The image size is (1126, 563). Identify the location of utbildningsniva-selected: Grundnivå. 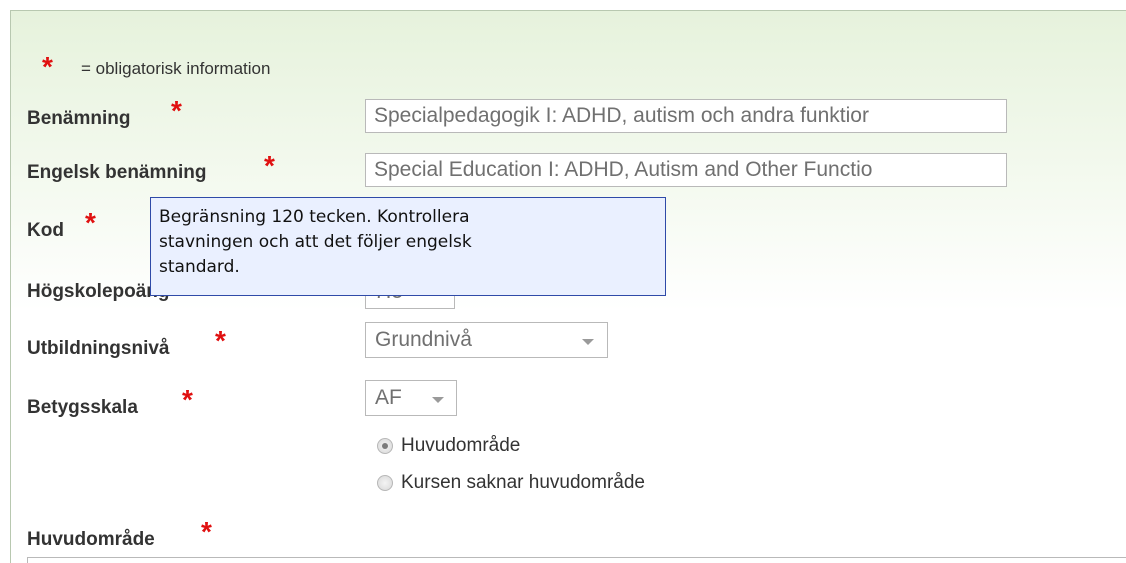
(423, 339).